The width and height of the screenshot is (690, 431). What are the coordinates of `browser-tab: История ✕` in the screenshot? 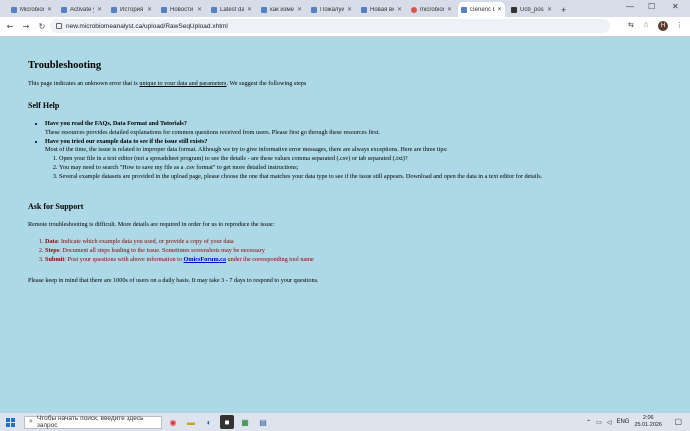 It's located at (131, 9).